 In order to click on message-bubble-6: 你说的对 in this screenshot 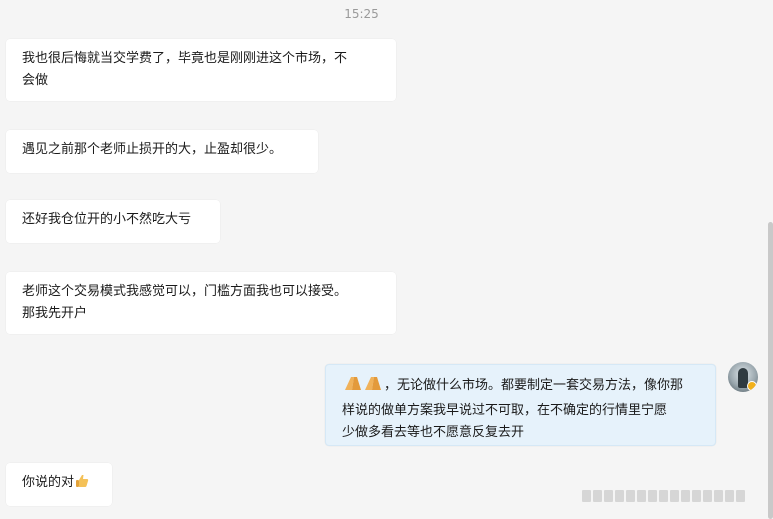, I will do `click(59, 484)`.